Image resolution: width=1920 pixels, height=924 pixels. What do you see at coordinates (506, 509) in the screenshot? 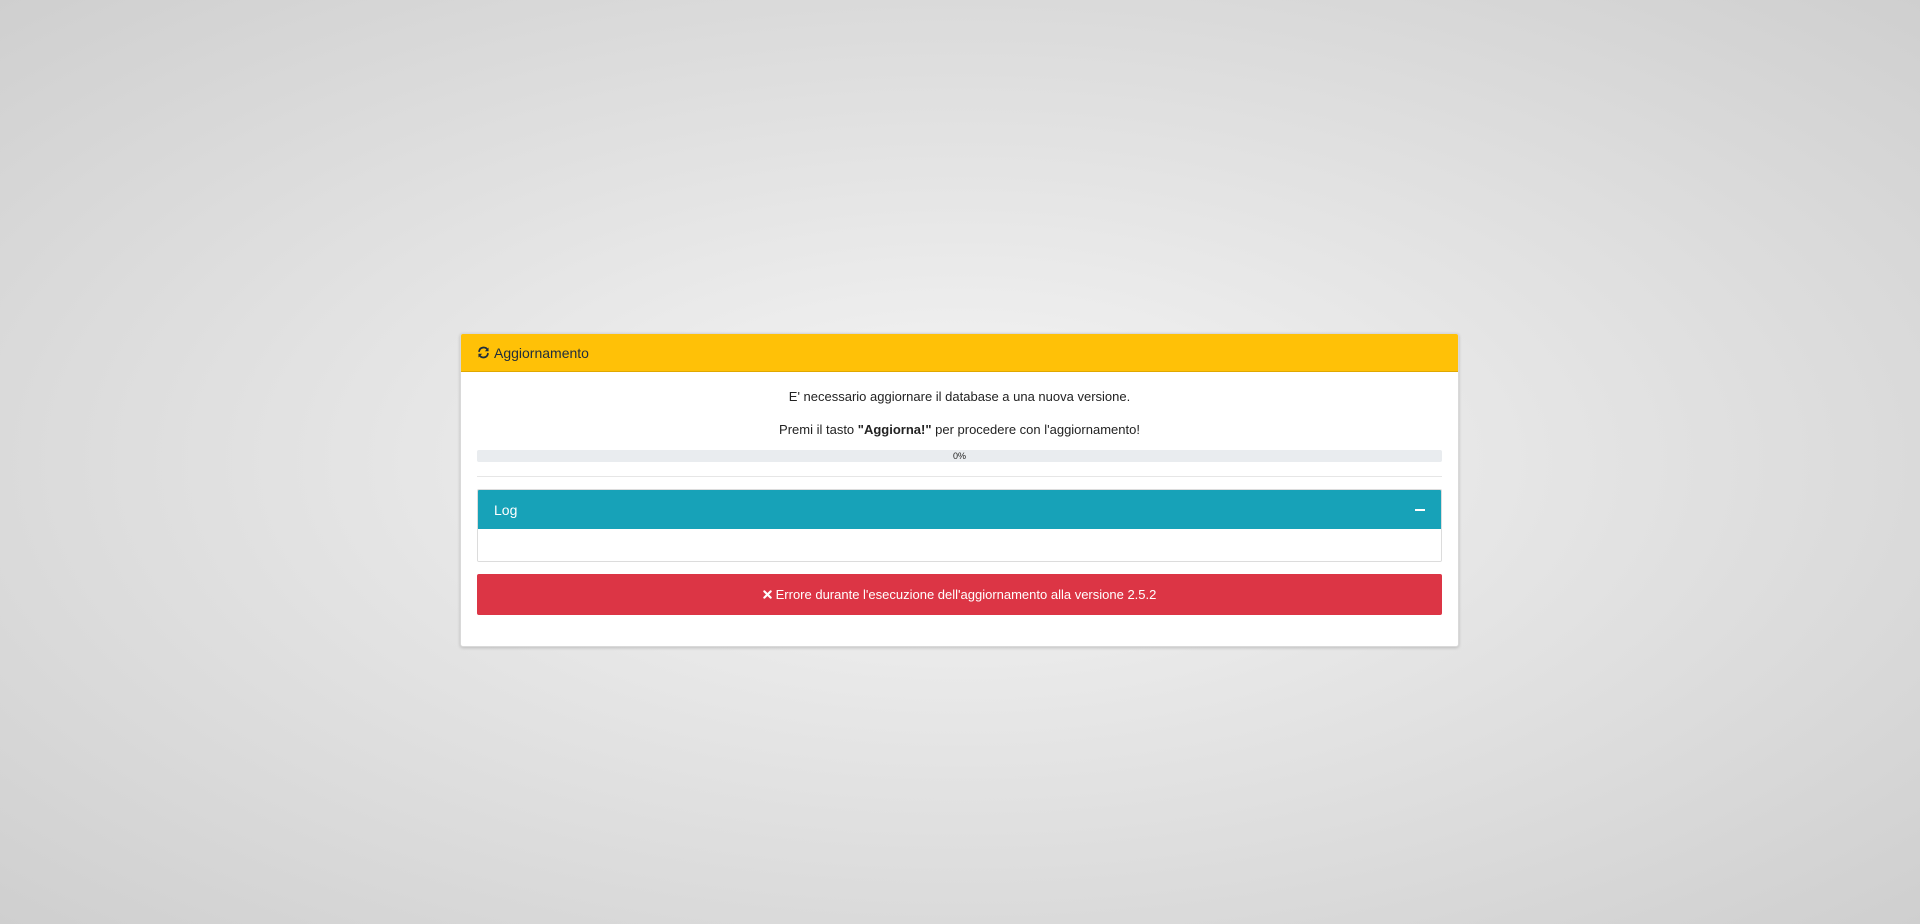
I see `log-title: Log` at bounding box center [506, 509].